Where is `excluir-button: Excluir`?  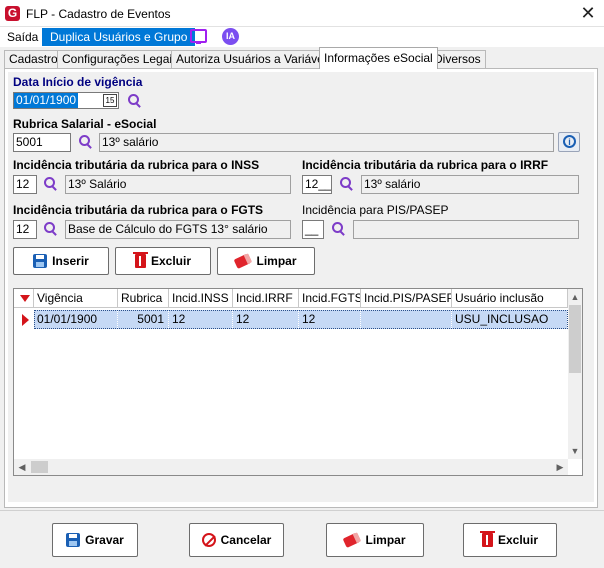
excluir-button: Excluir is located at coordinates (163, 261).